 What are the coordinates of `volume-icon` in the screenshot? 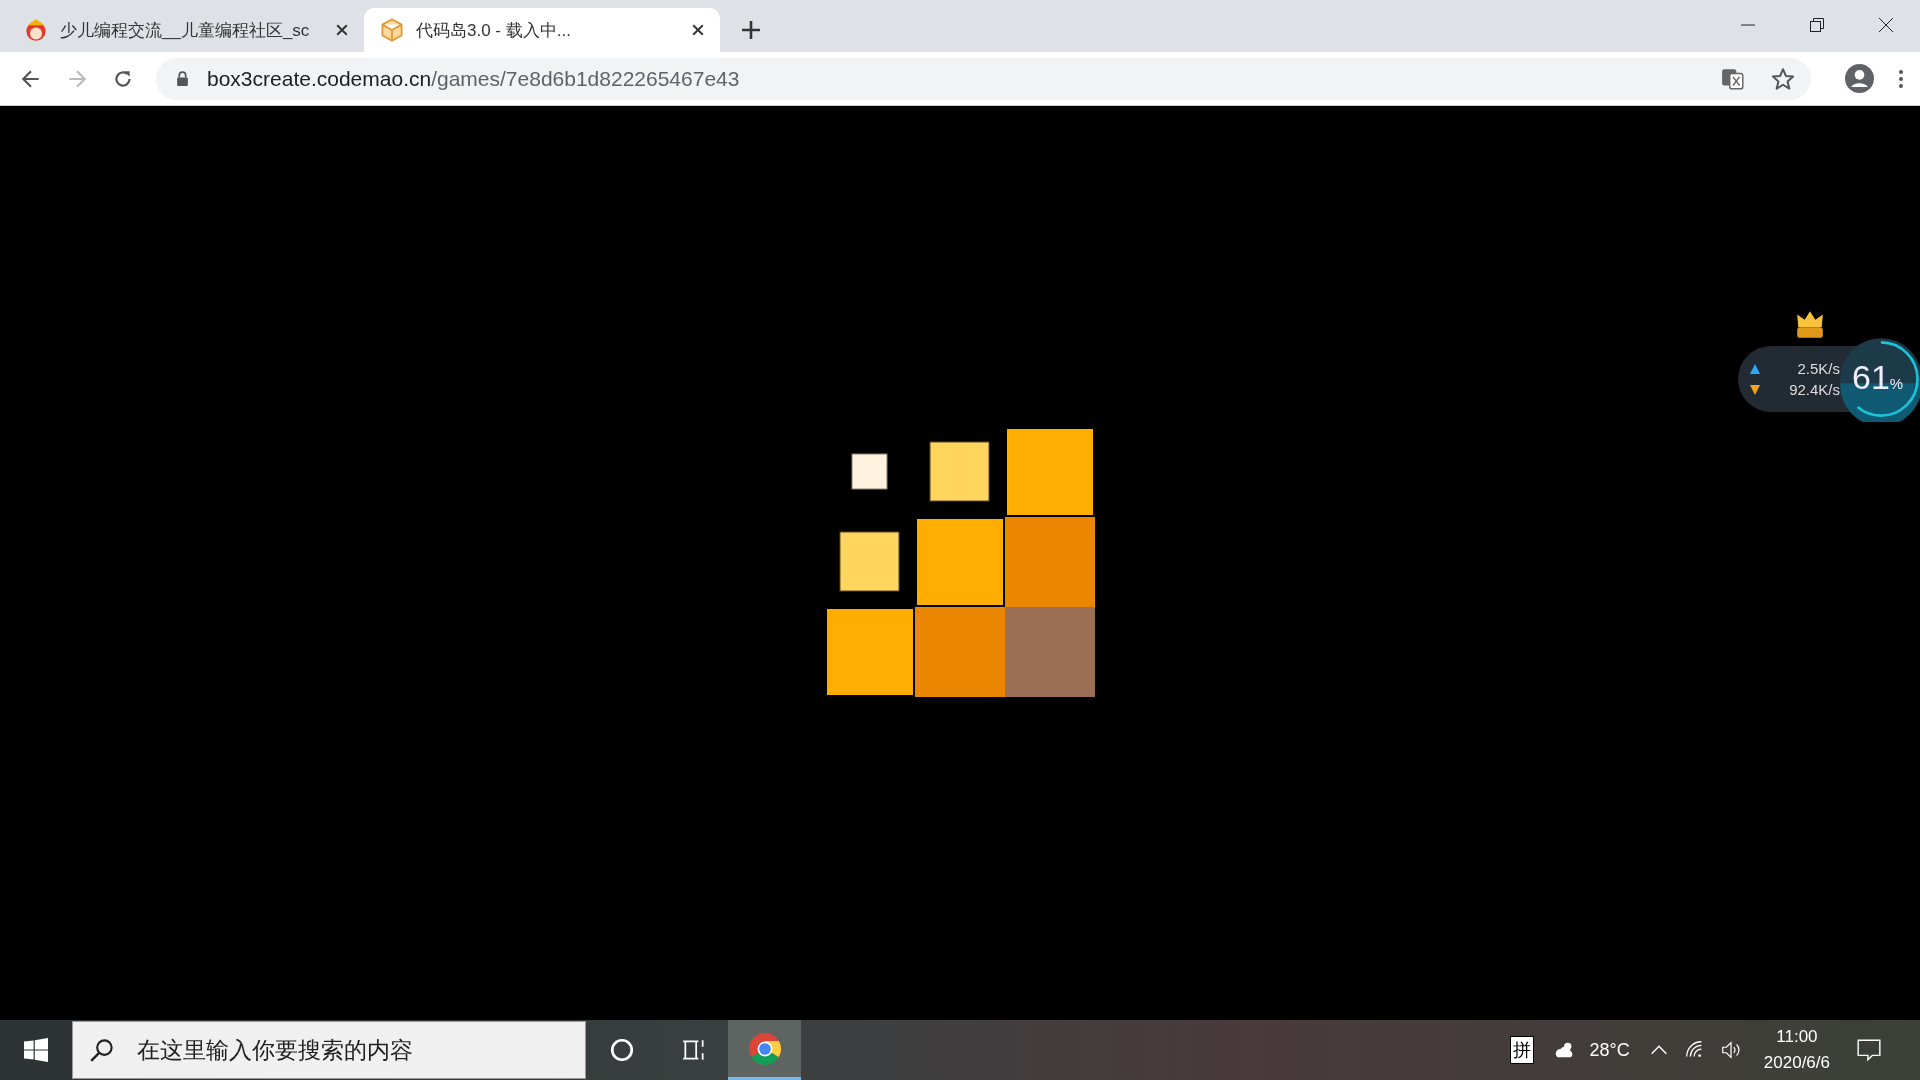 It's located at (1730, 1050).